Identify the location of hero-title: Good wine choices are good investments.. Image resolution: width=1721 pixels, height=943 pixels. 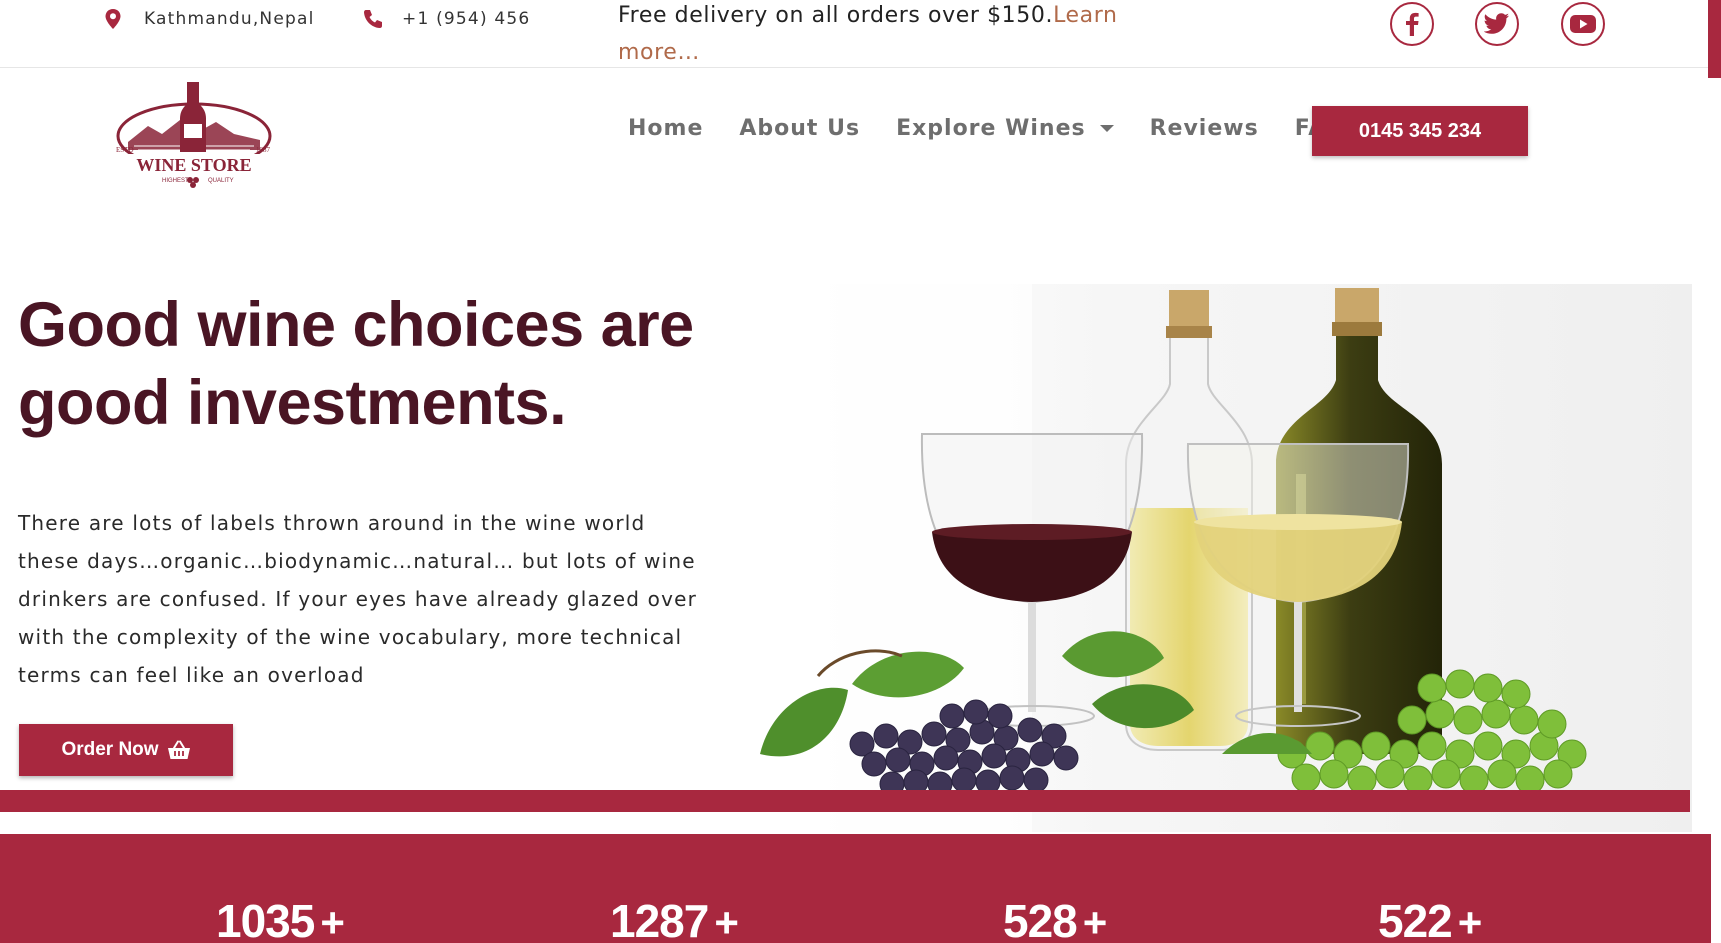
(356, 364).